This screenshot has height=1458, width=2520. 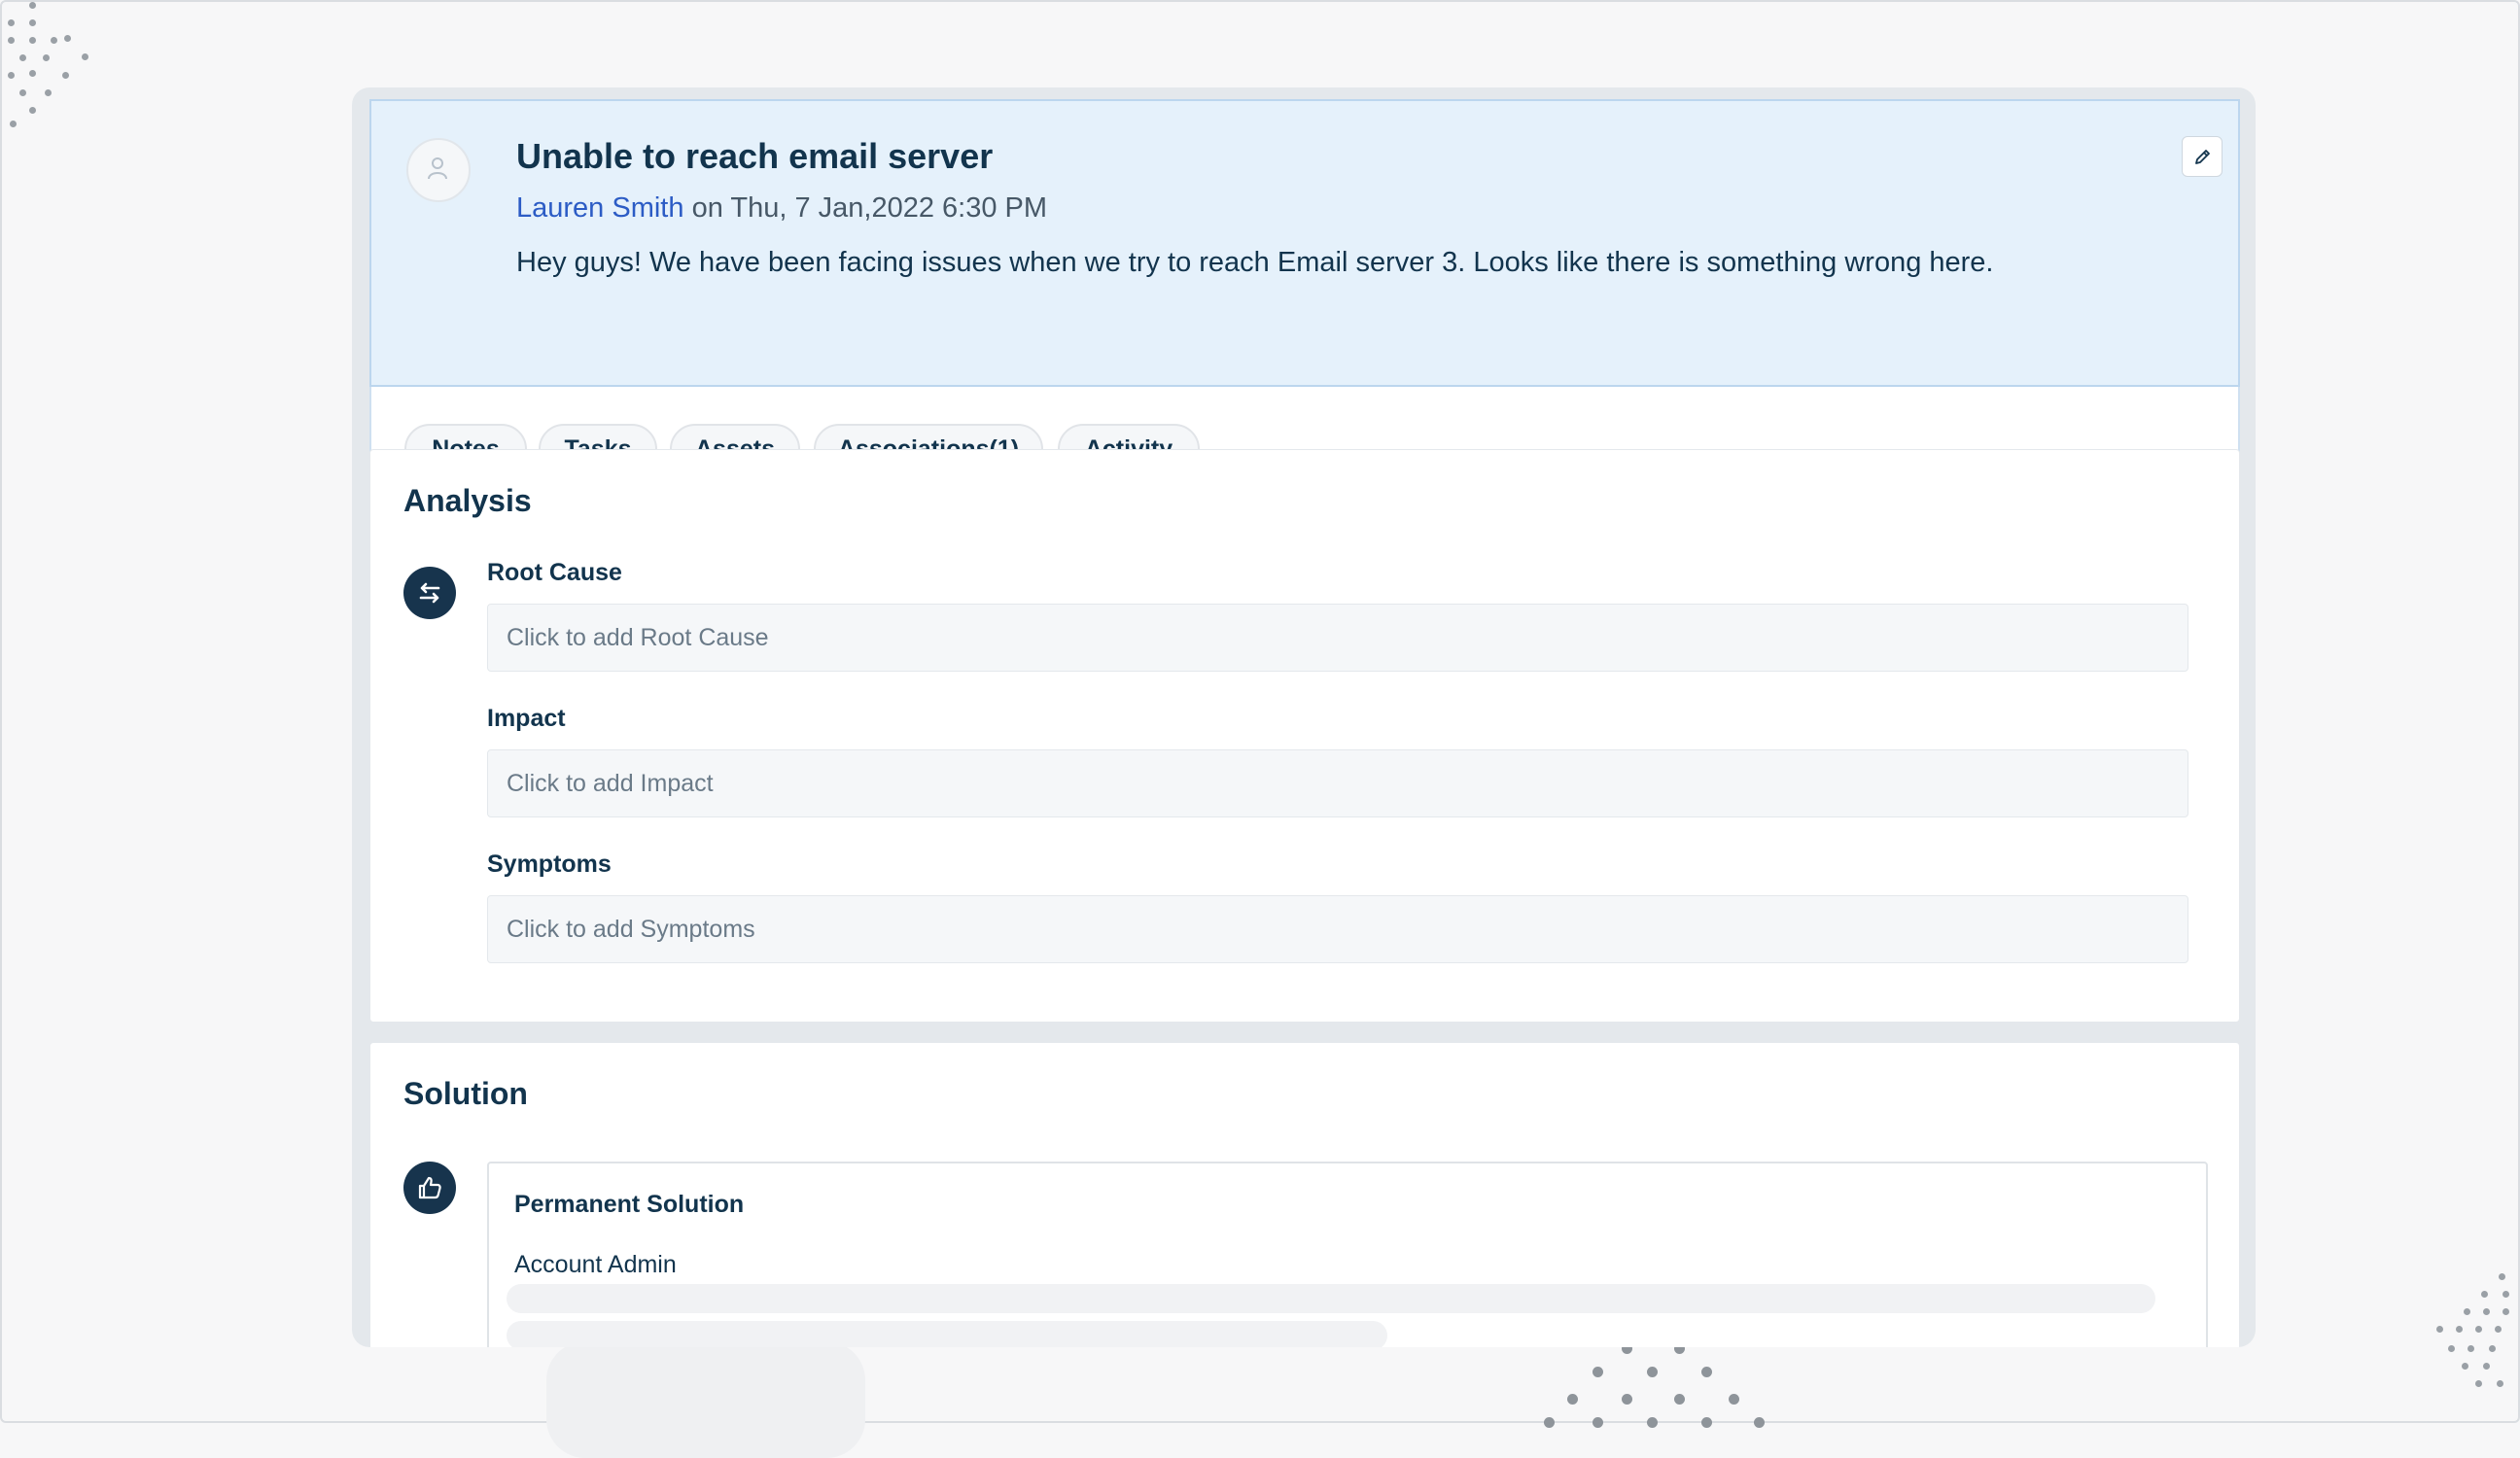 I want to click on ticket-meta: Lauren Smith on Thu, 7 Jan,2022 6:30 PM, so click(x=781, y=208).